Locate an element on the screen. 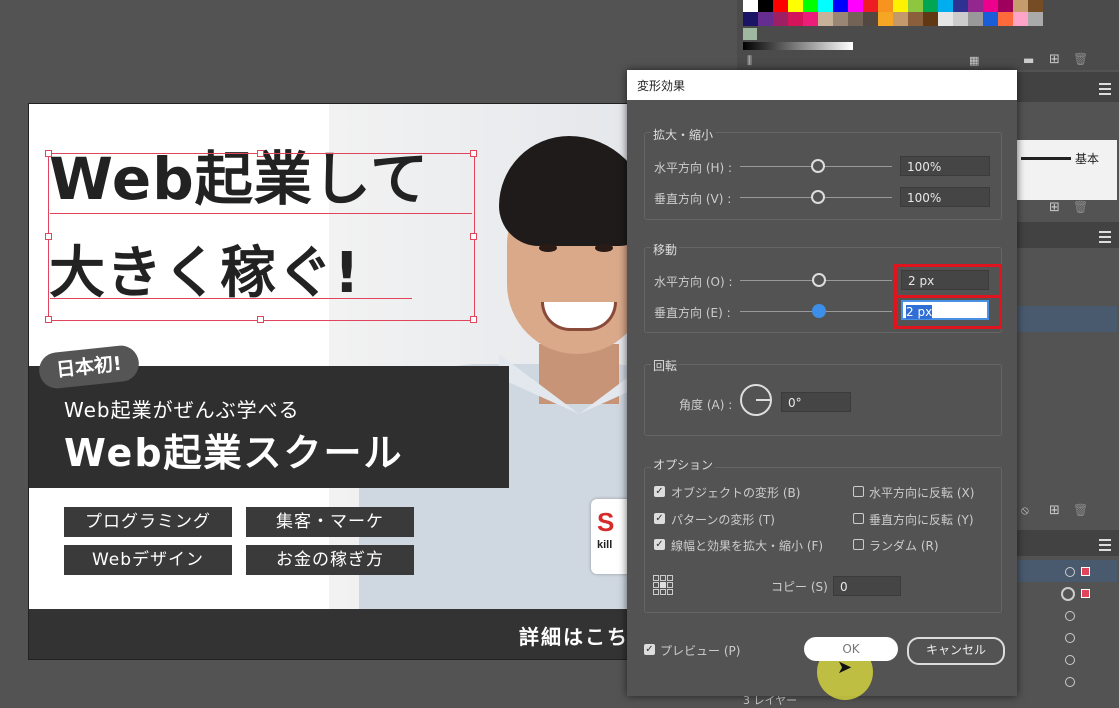  new-swatch-icon: ⊞ is located at coordinates (1054, 59).